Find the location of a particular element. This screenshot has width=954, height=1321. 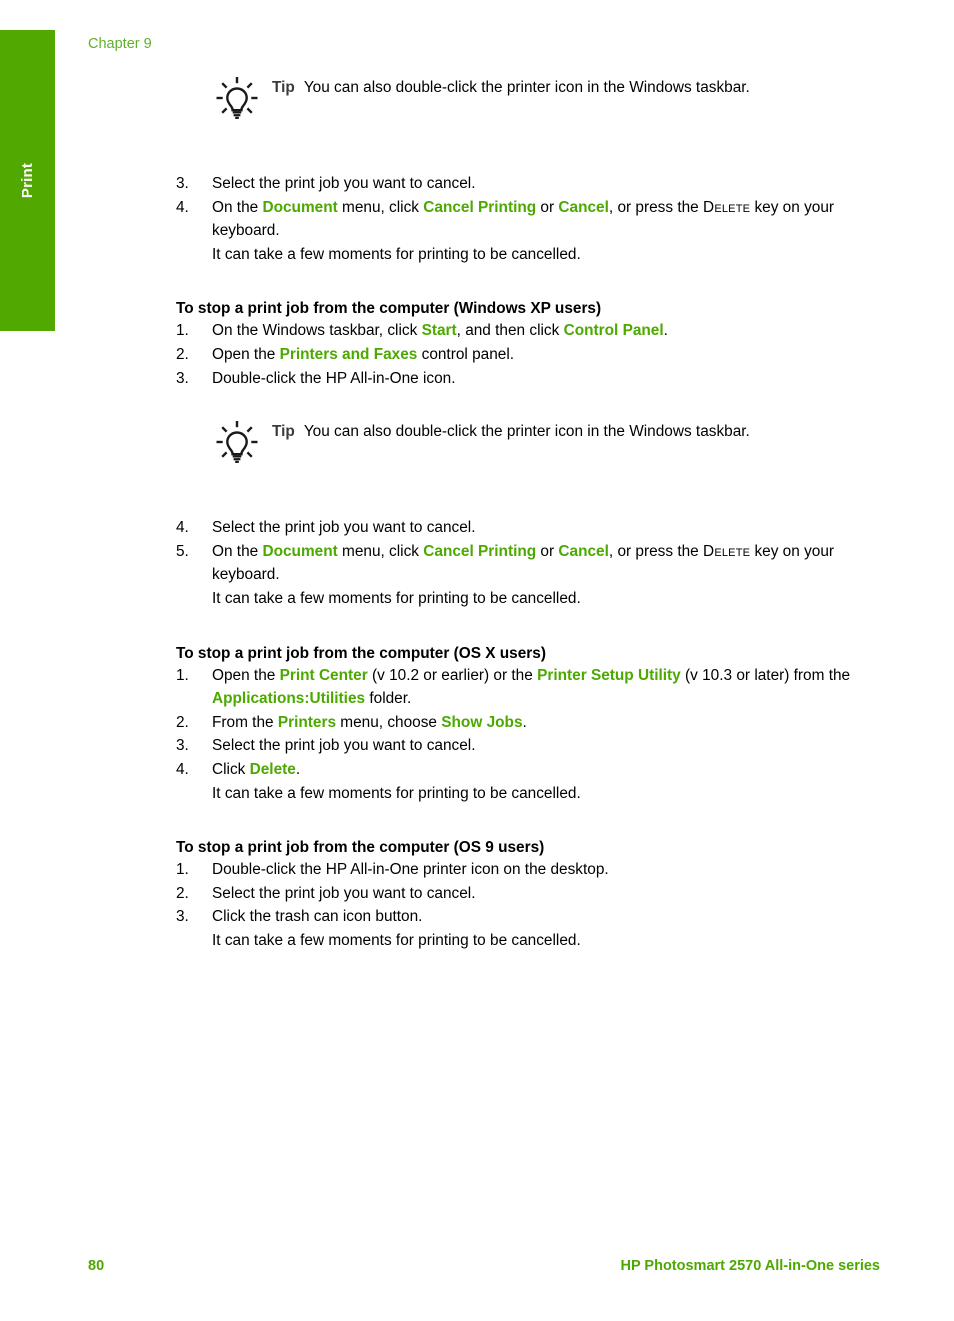

page-number: 80 is located at coordinates (96, 1266).